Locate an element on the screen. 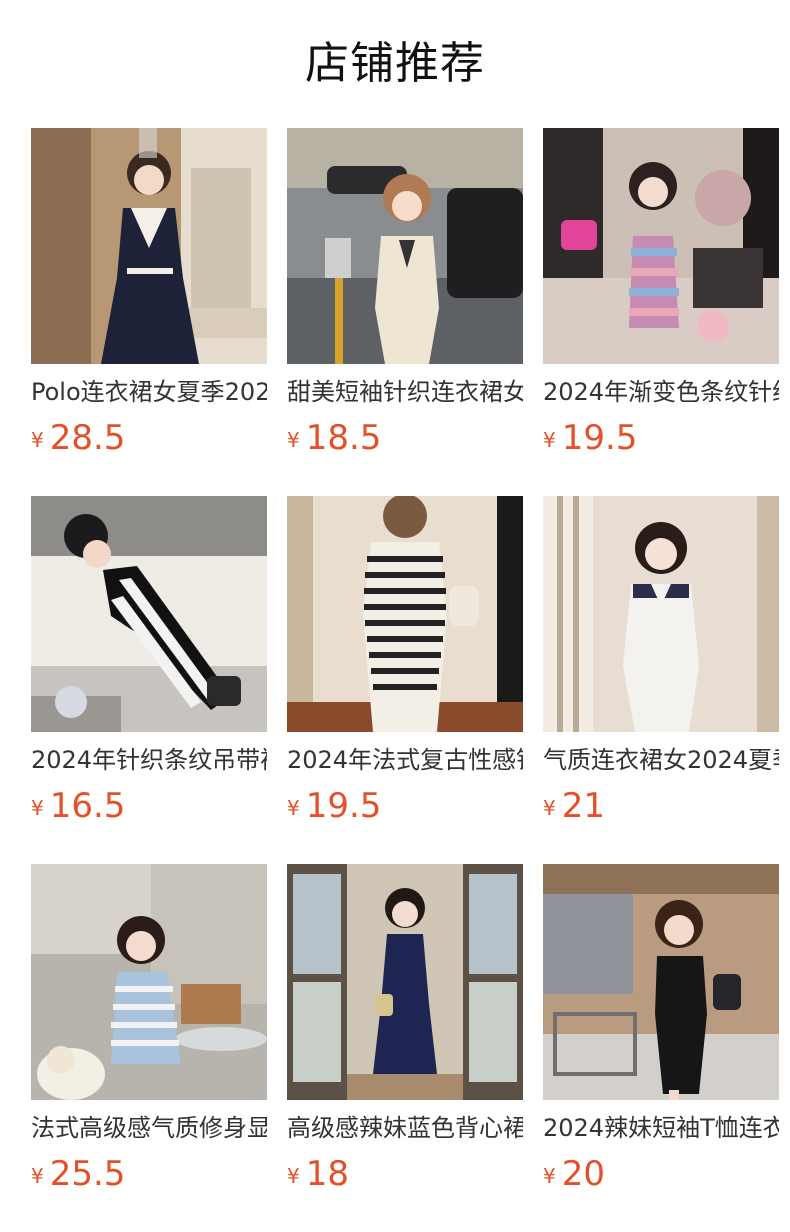 Image resolution: width=790 pixels, height=1232 pixels. product-name: 甜美短袖针织连衣裙女 is located at coordinates (405, 392).